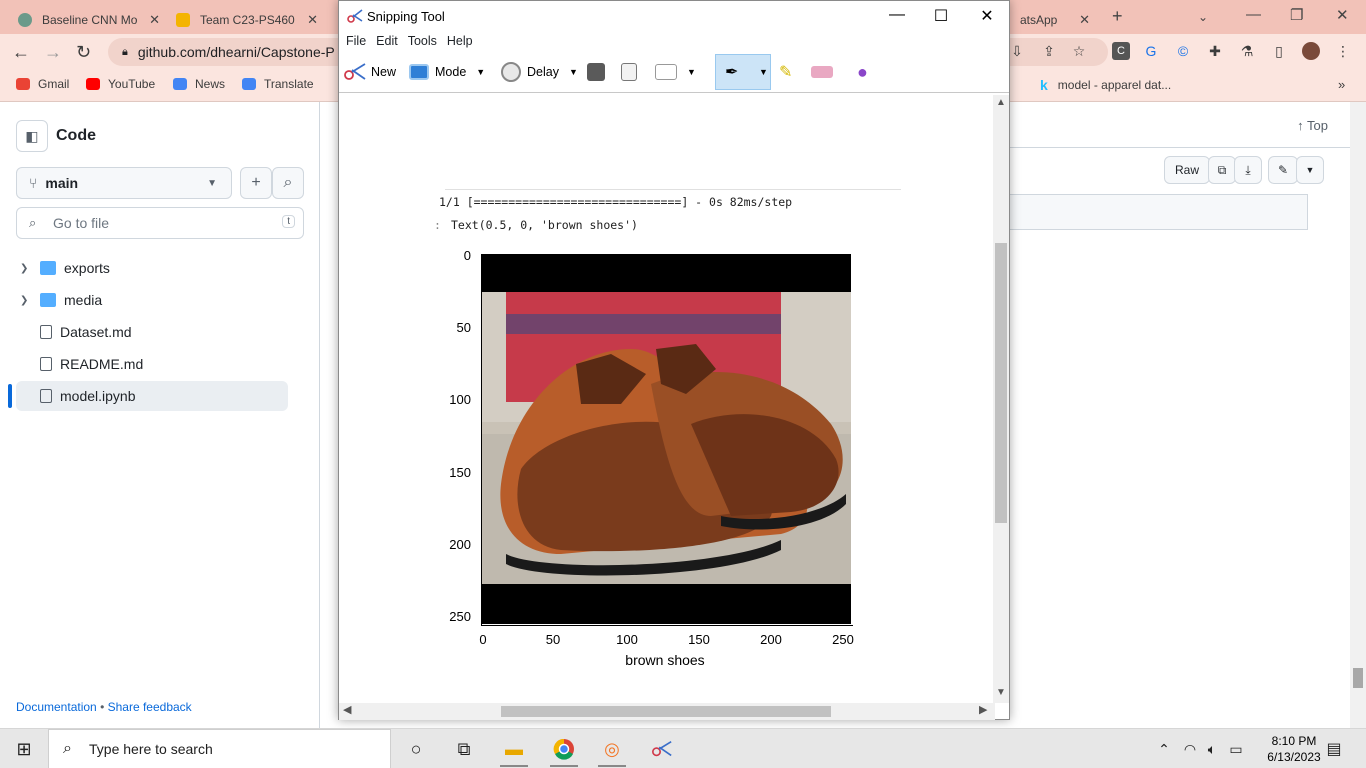 The image size is (1366, 768). Describe the element at coordinates (278, 84) in the screenshot. I see `bookmark-translate: Translate` at that location.